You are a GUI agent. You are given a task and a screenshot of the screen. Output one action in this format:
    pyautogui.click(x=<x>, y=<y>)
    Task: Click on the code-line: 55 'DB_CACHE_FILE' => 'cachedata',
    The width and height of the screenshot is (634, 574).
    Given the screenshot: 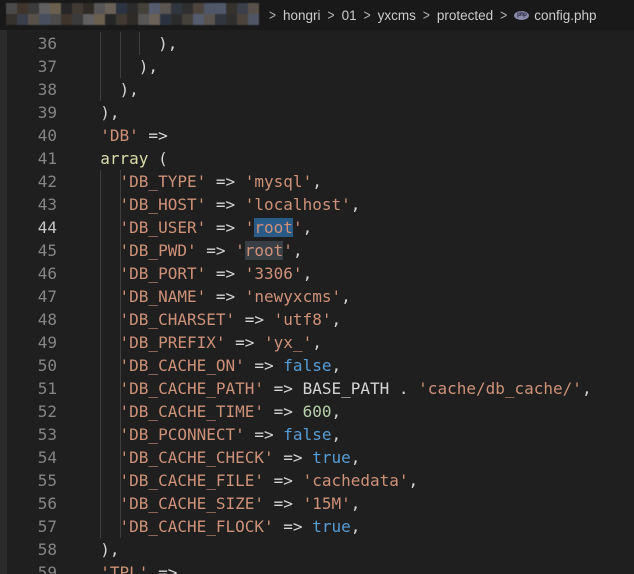 What is the action you would take?
    pyautogui.click(x=317, y=480)
    